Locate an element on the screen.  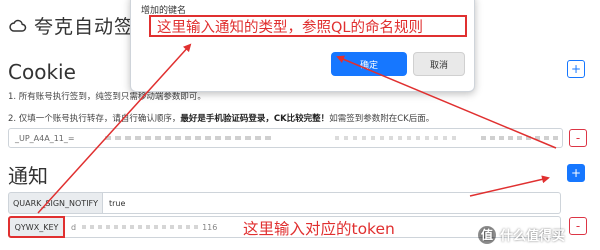
add-notify-button: + is located at coordinates (576, 173).